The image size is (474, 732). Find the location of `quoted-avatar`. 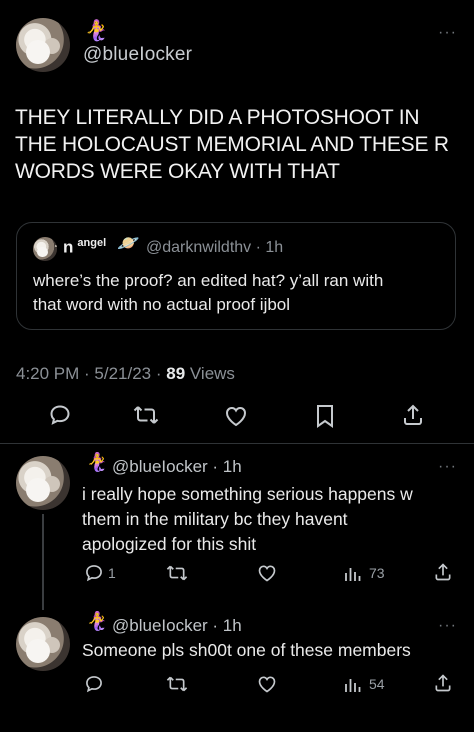

quoted-avatar is located at coordinates (45, 249).